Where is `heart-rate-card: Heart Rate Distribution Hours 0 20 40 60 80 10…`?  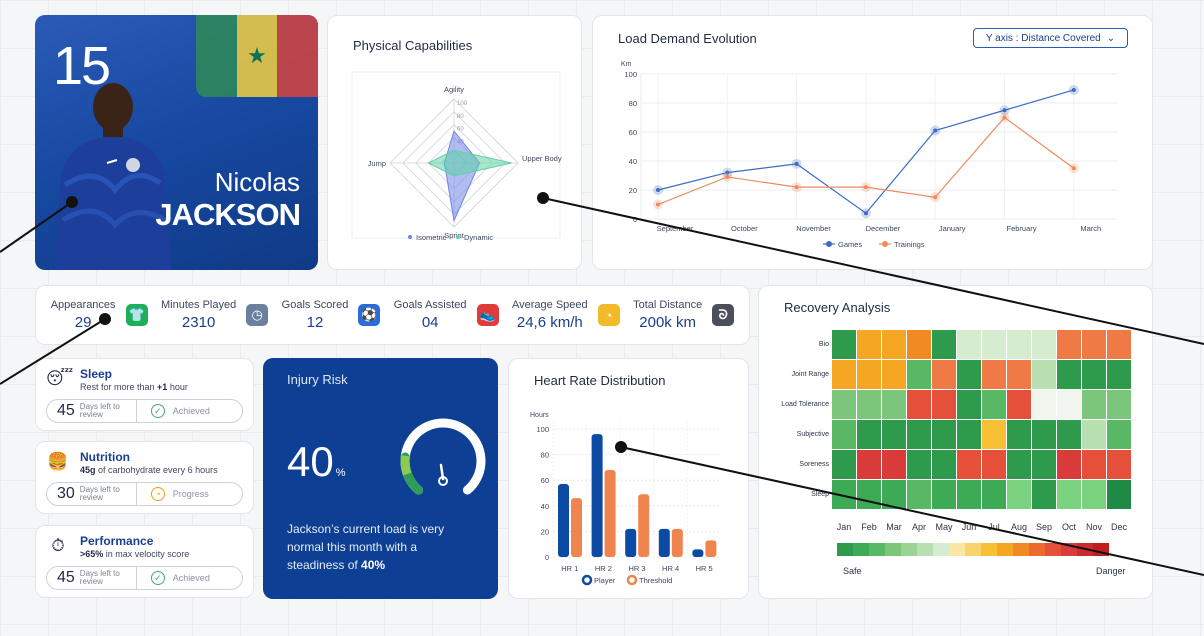
heart-rate-card: Heart Rate Distribution Hours 0 20 40 60 80 10… is located at coordinates (628, 478).